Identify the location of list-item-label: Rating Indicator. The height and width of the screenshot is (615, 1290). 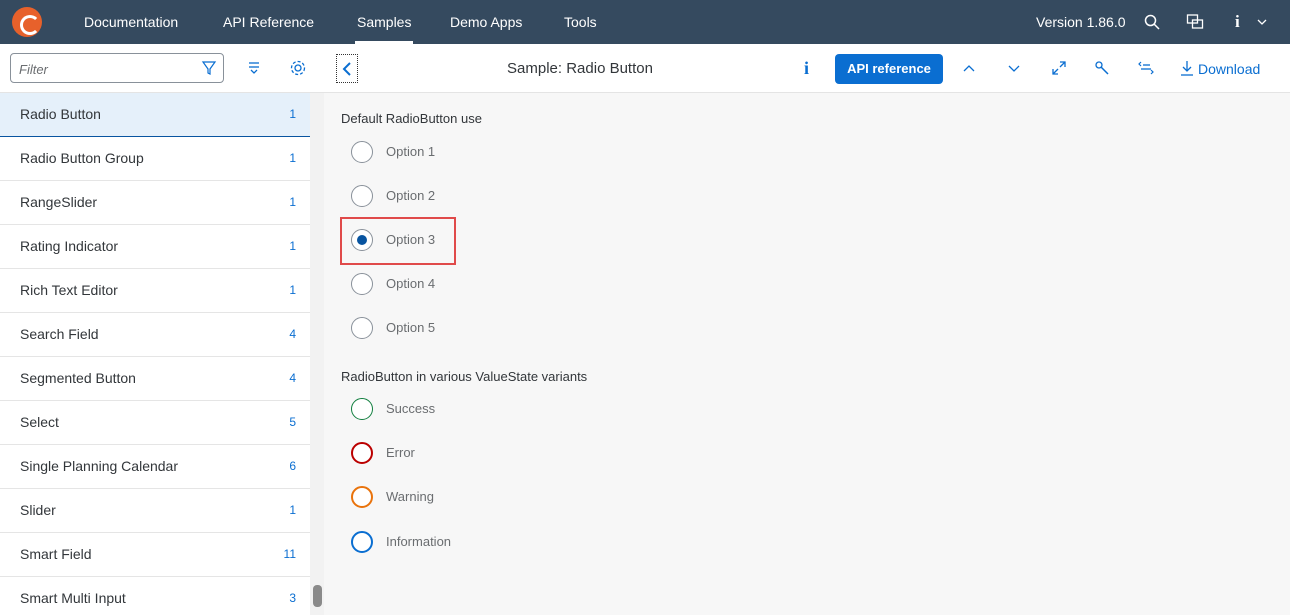
(69, 246).